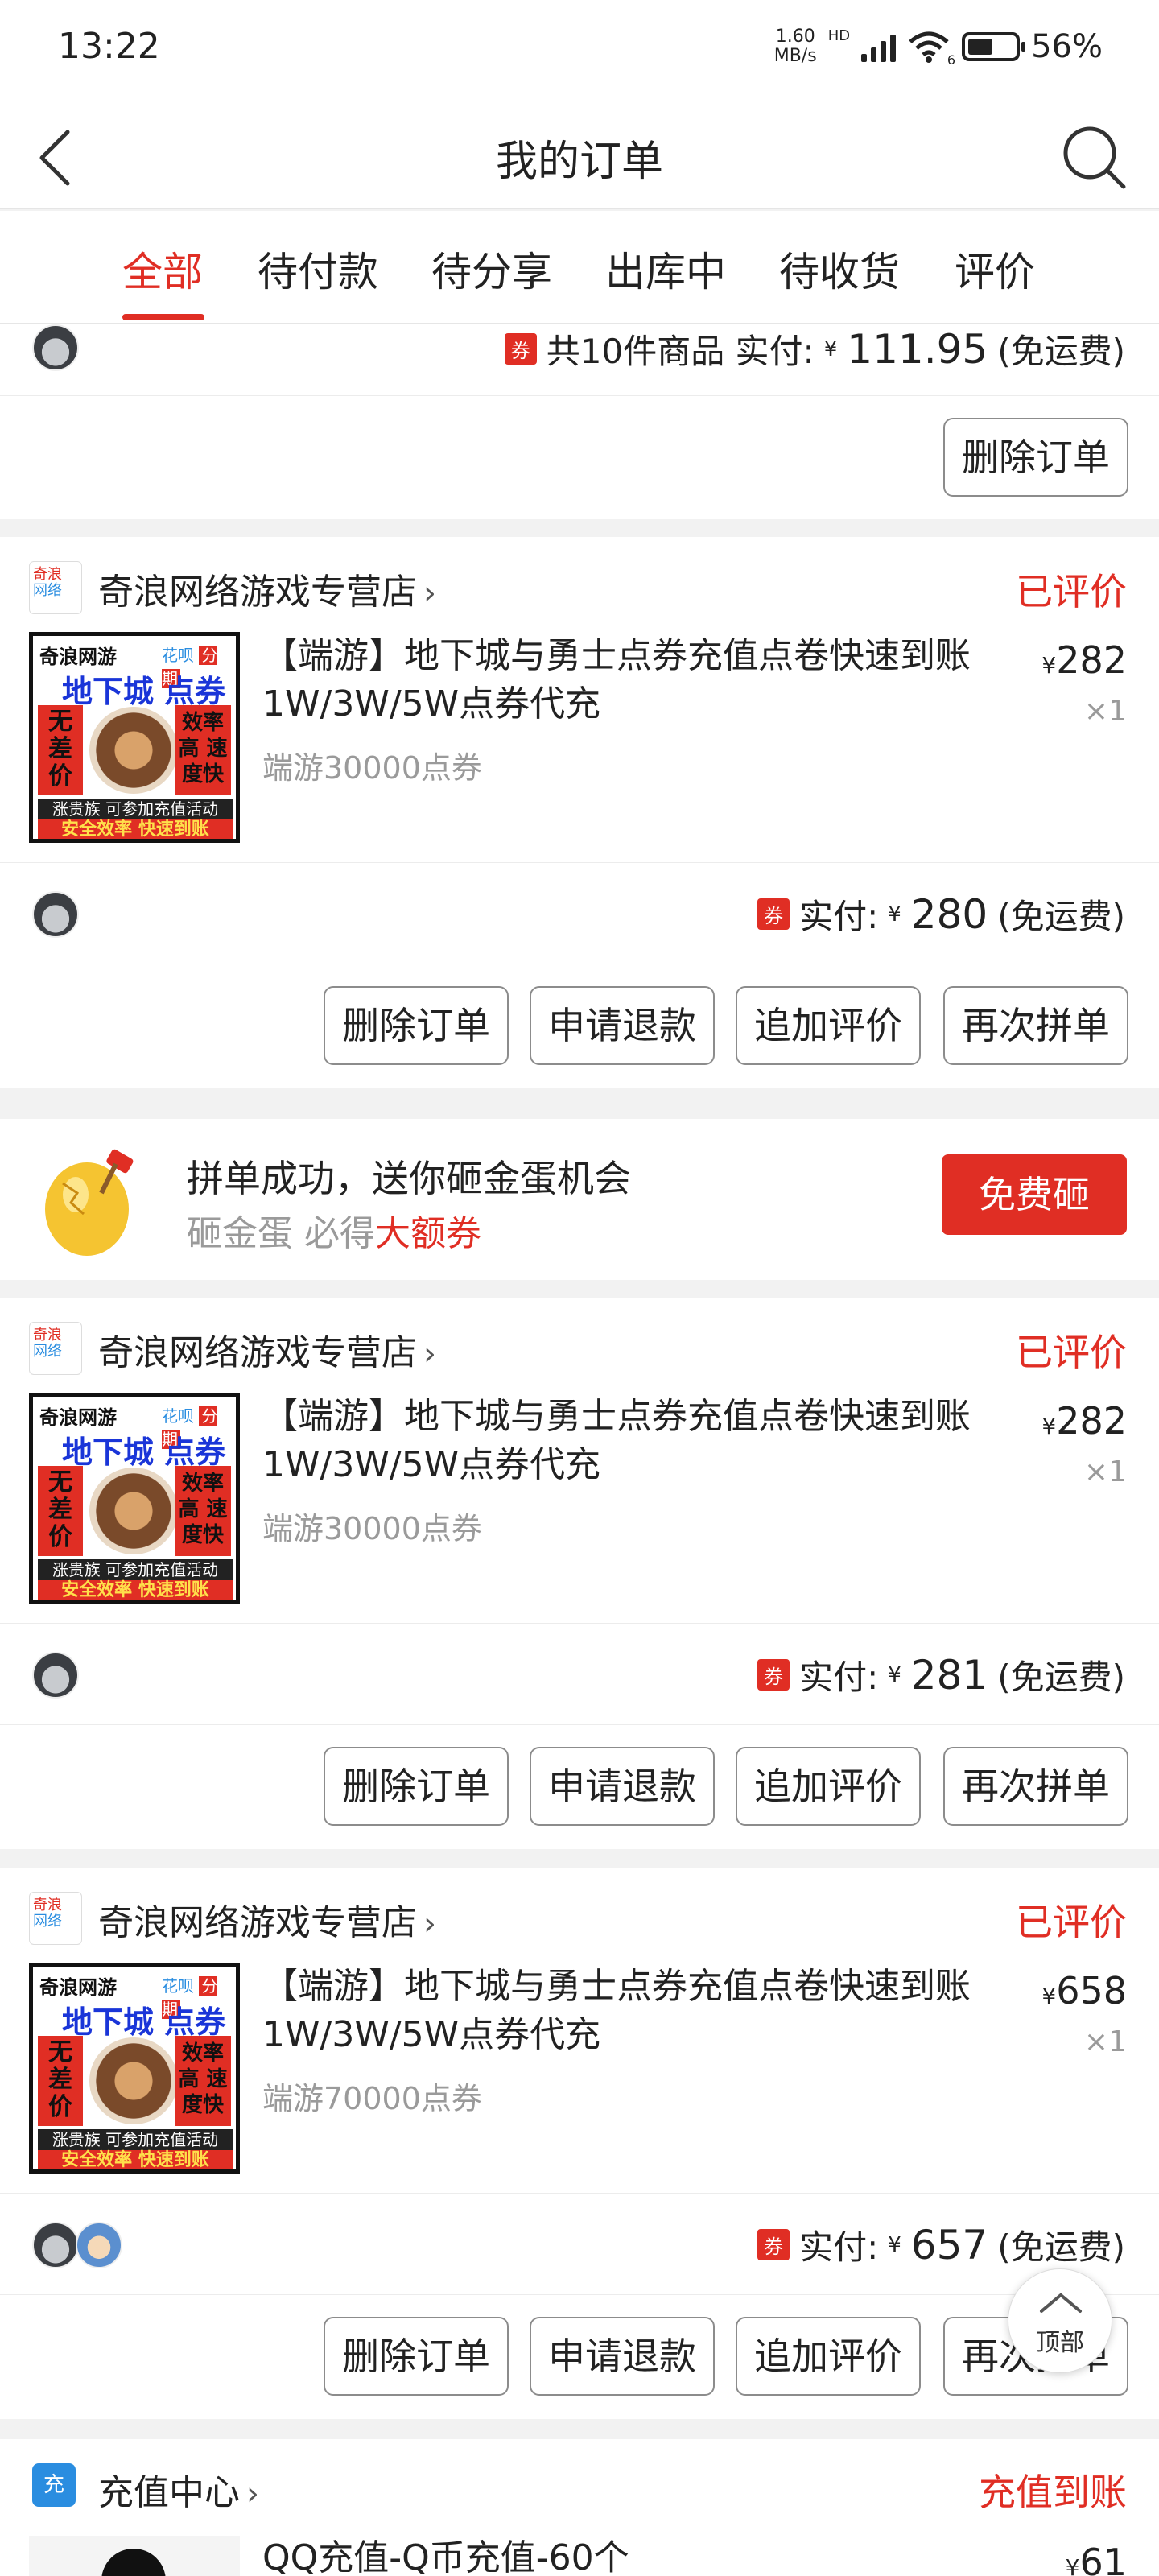 Image resolution: width=1159 pixels, height=2576 pixels. Describe the element at coordinates (334, 1233) in the screenshot. I see `promo-subtitle: 砸金蛋 必得大额券` at that location.